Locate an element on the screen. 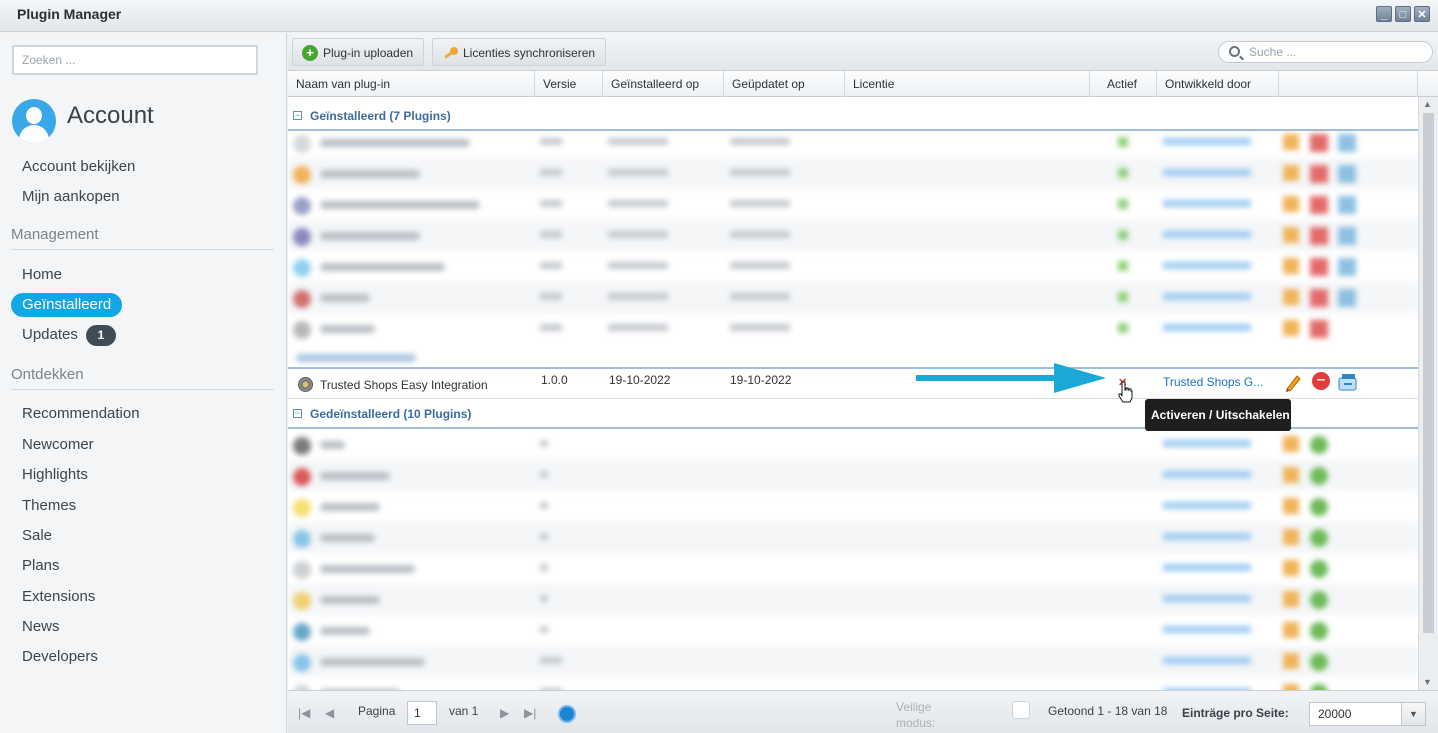 The width and height of the screenshot is (1438, 733). safe-mode-label: Veilige modus: is located at coordinates (916, 715).